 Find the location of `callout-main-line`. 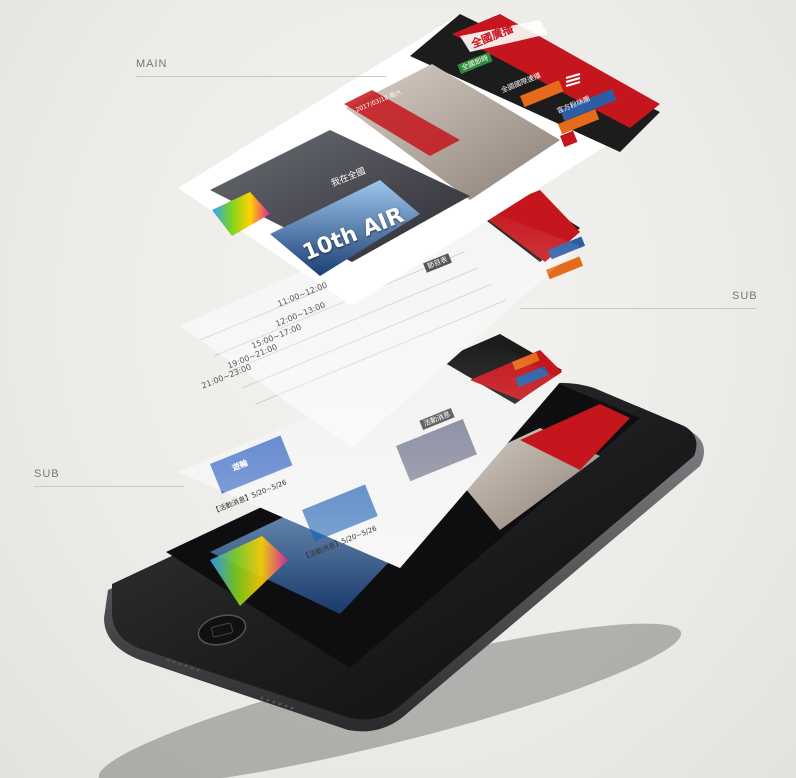

callout-main-line is located at coordinates (261, 76).